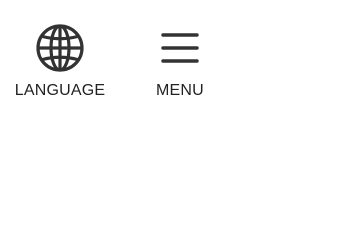 The width and height of the screenshot is (360, 240). Describe the element at coordinates (180, 90) in the screenshot. I see `menu-label: MENU` at that location.